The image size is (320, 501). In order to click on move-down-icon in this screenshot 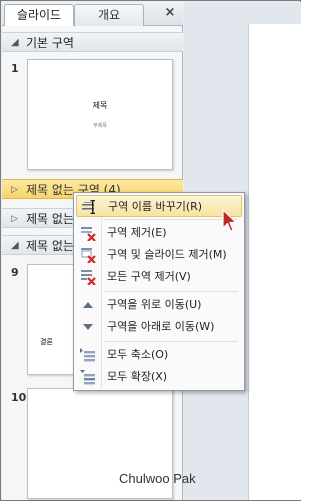, I will do `click(88, 327)`.